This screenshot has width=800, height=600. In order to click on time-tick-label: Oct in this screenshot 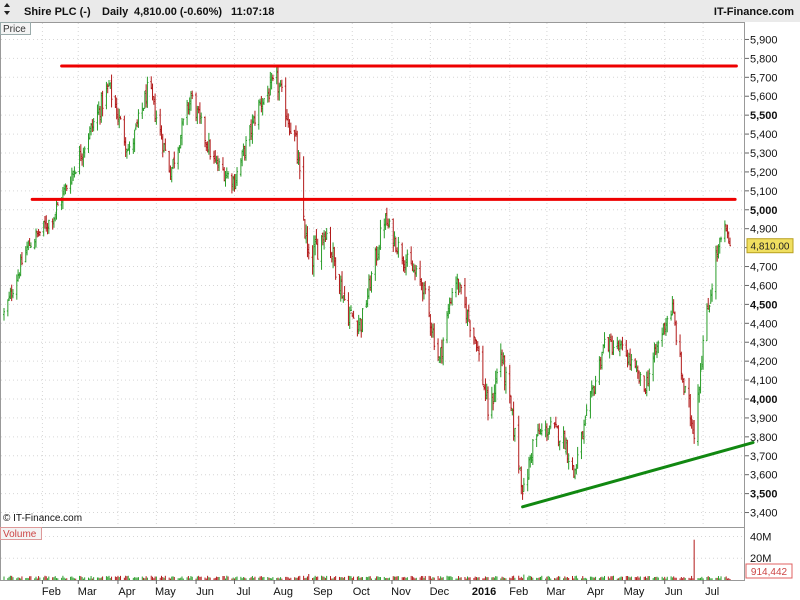, I will do `click(361, 592)`.